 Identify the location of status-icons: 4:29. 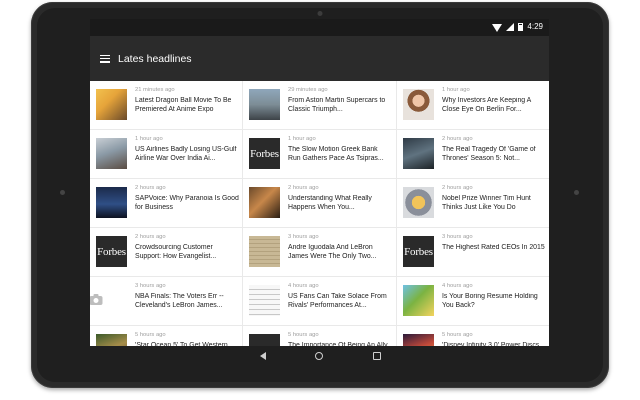
(517, 27).